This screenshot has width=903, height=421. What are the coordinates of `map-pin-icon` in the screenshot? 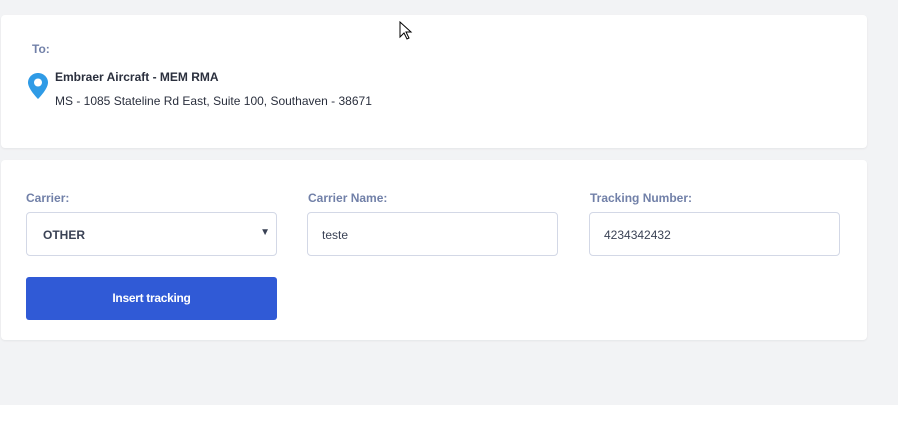 It's located at (38, 86).